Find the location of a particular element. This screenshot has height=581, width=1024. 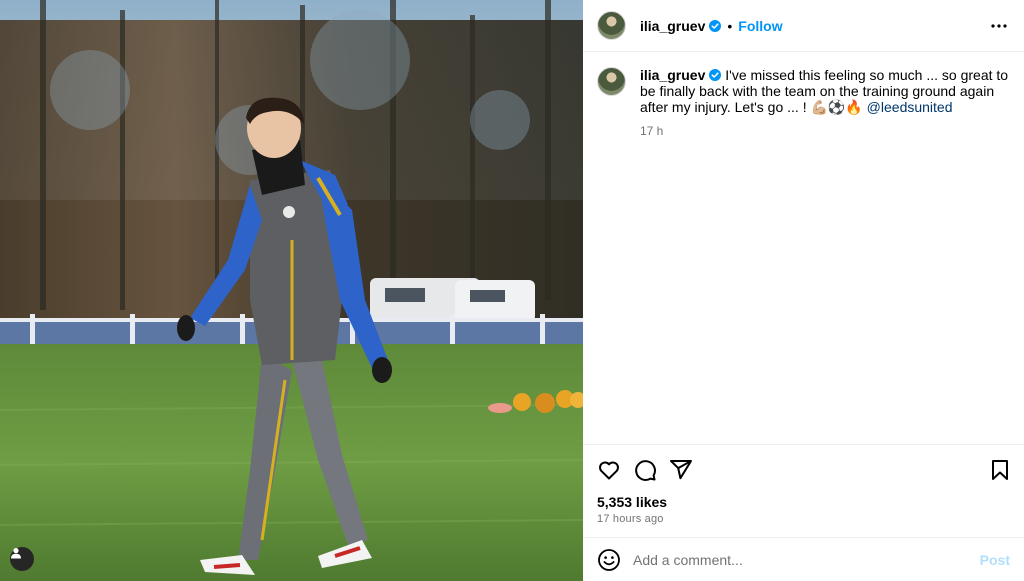

caption-timestamp: 17 h is located at coordinates (825, 131).